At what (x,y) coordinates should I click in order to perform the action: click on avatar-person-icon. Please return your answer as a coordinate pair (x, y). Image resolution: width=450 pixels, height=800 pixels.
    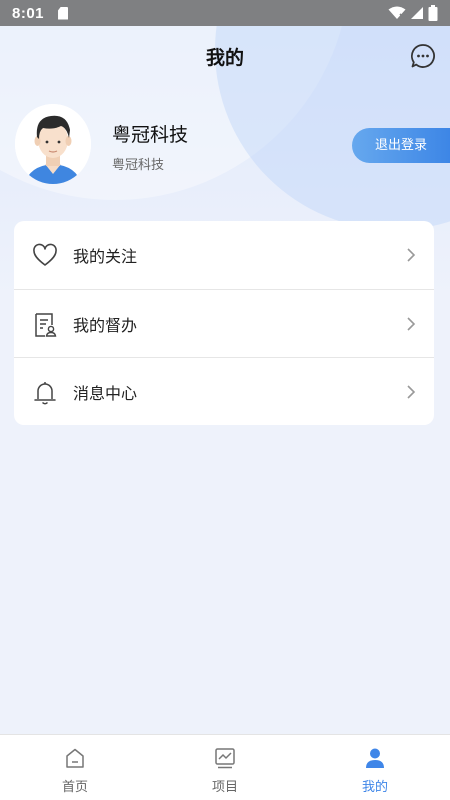
    Looking at the image, I should click on (53, 144).